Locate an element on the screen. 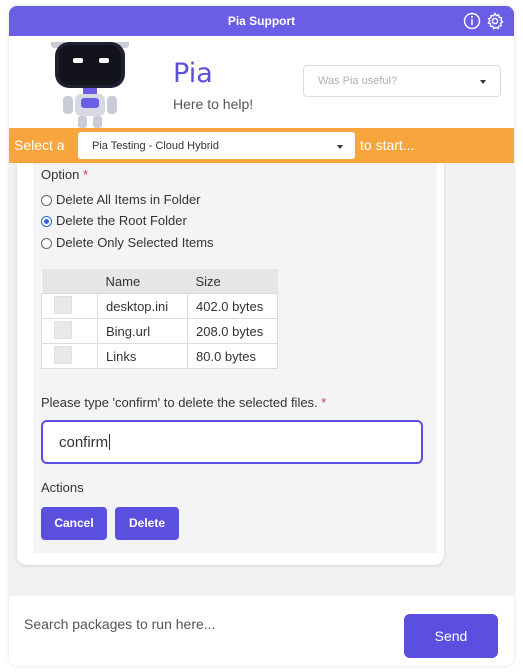 This screenshot has height=672, width=523. assistant-subtitle: Here to help! is located at coordinates (213, 104).